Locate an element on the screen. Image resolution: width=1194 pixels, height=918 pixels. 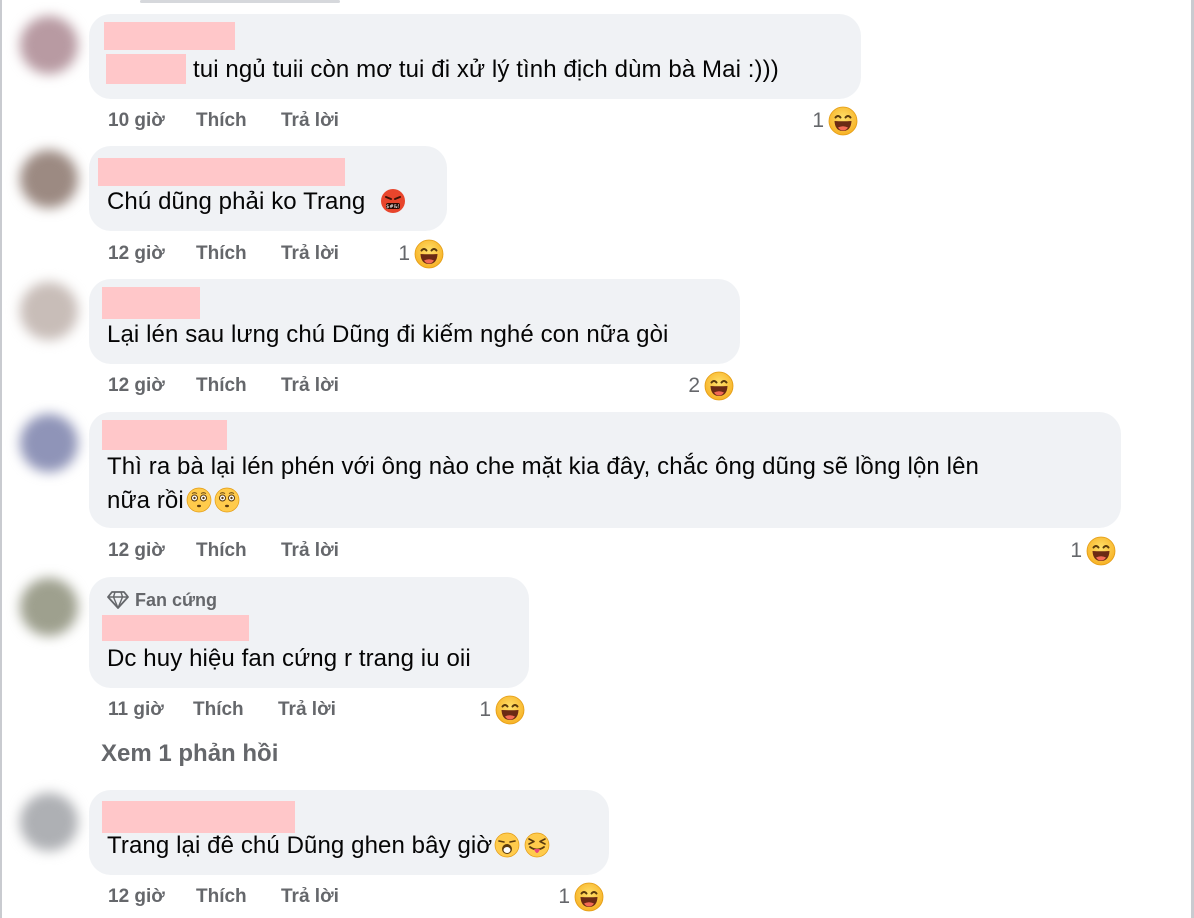
view-replies-link: Xem 1 phản hồi is located at coordinates (189, 754).